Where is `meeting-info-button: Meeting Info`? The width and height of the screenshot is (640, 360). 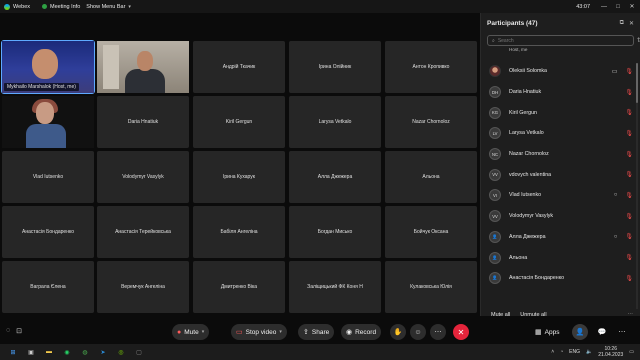 meeting-info-button: Meeting Info is located at coordinates (61, 7).